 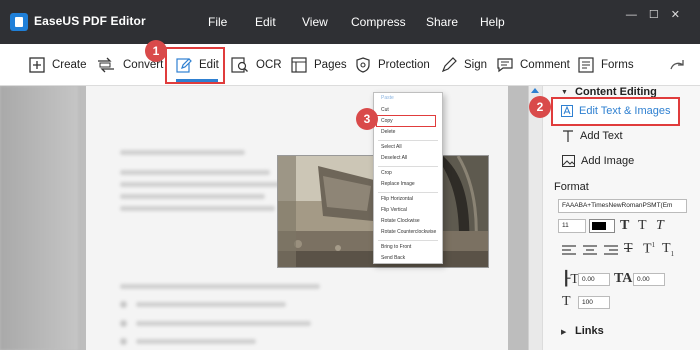 What do you see at coordinates (408, 158) in the screenshot?
I see `ctx-deselect-all: Deselect All` at bounding box center [408, 158].